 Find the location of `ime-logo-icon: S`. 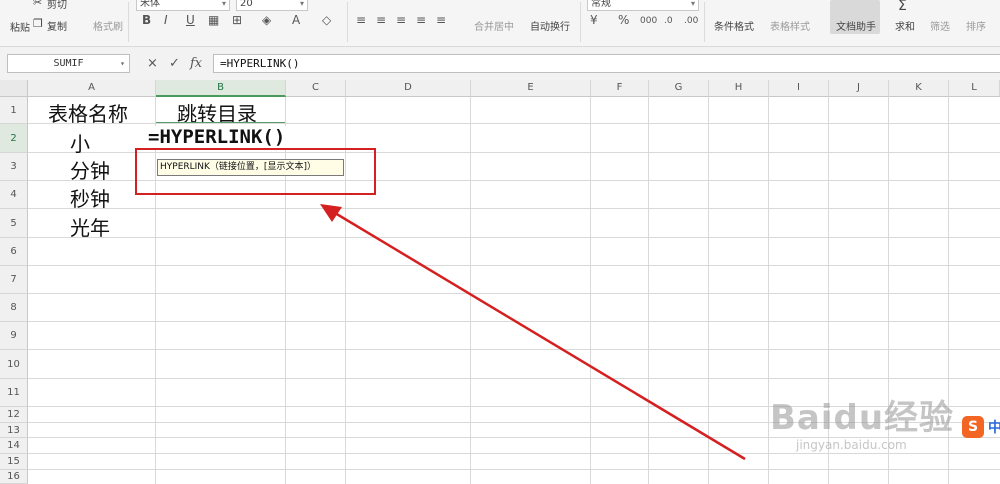

ime-logo-icon: S is located at coordinates (973, 427).